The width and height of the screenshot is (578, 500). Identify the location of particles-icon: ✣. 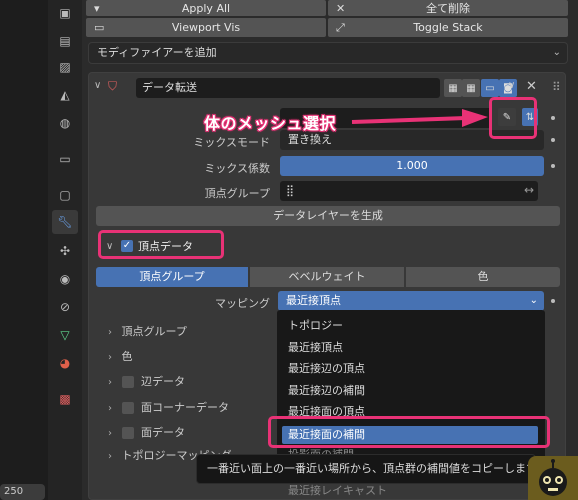
(65, 251).